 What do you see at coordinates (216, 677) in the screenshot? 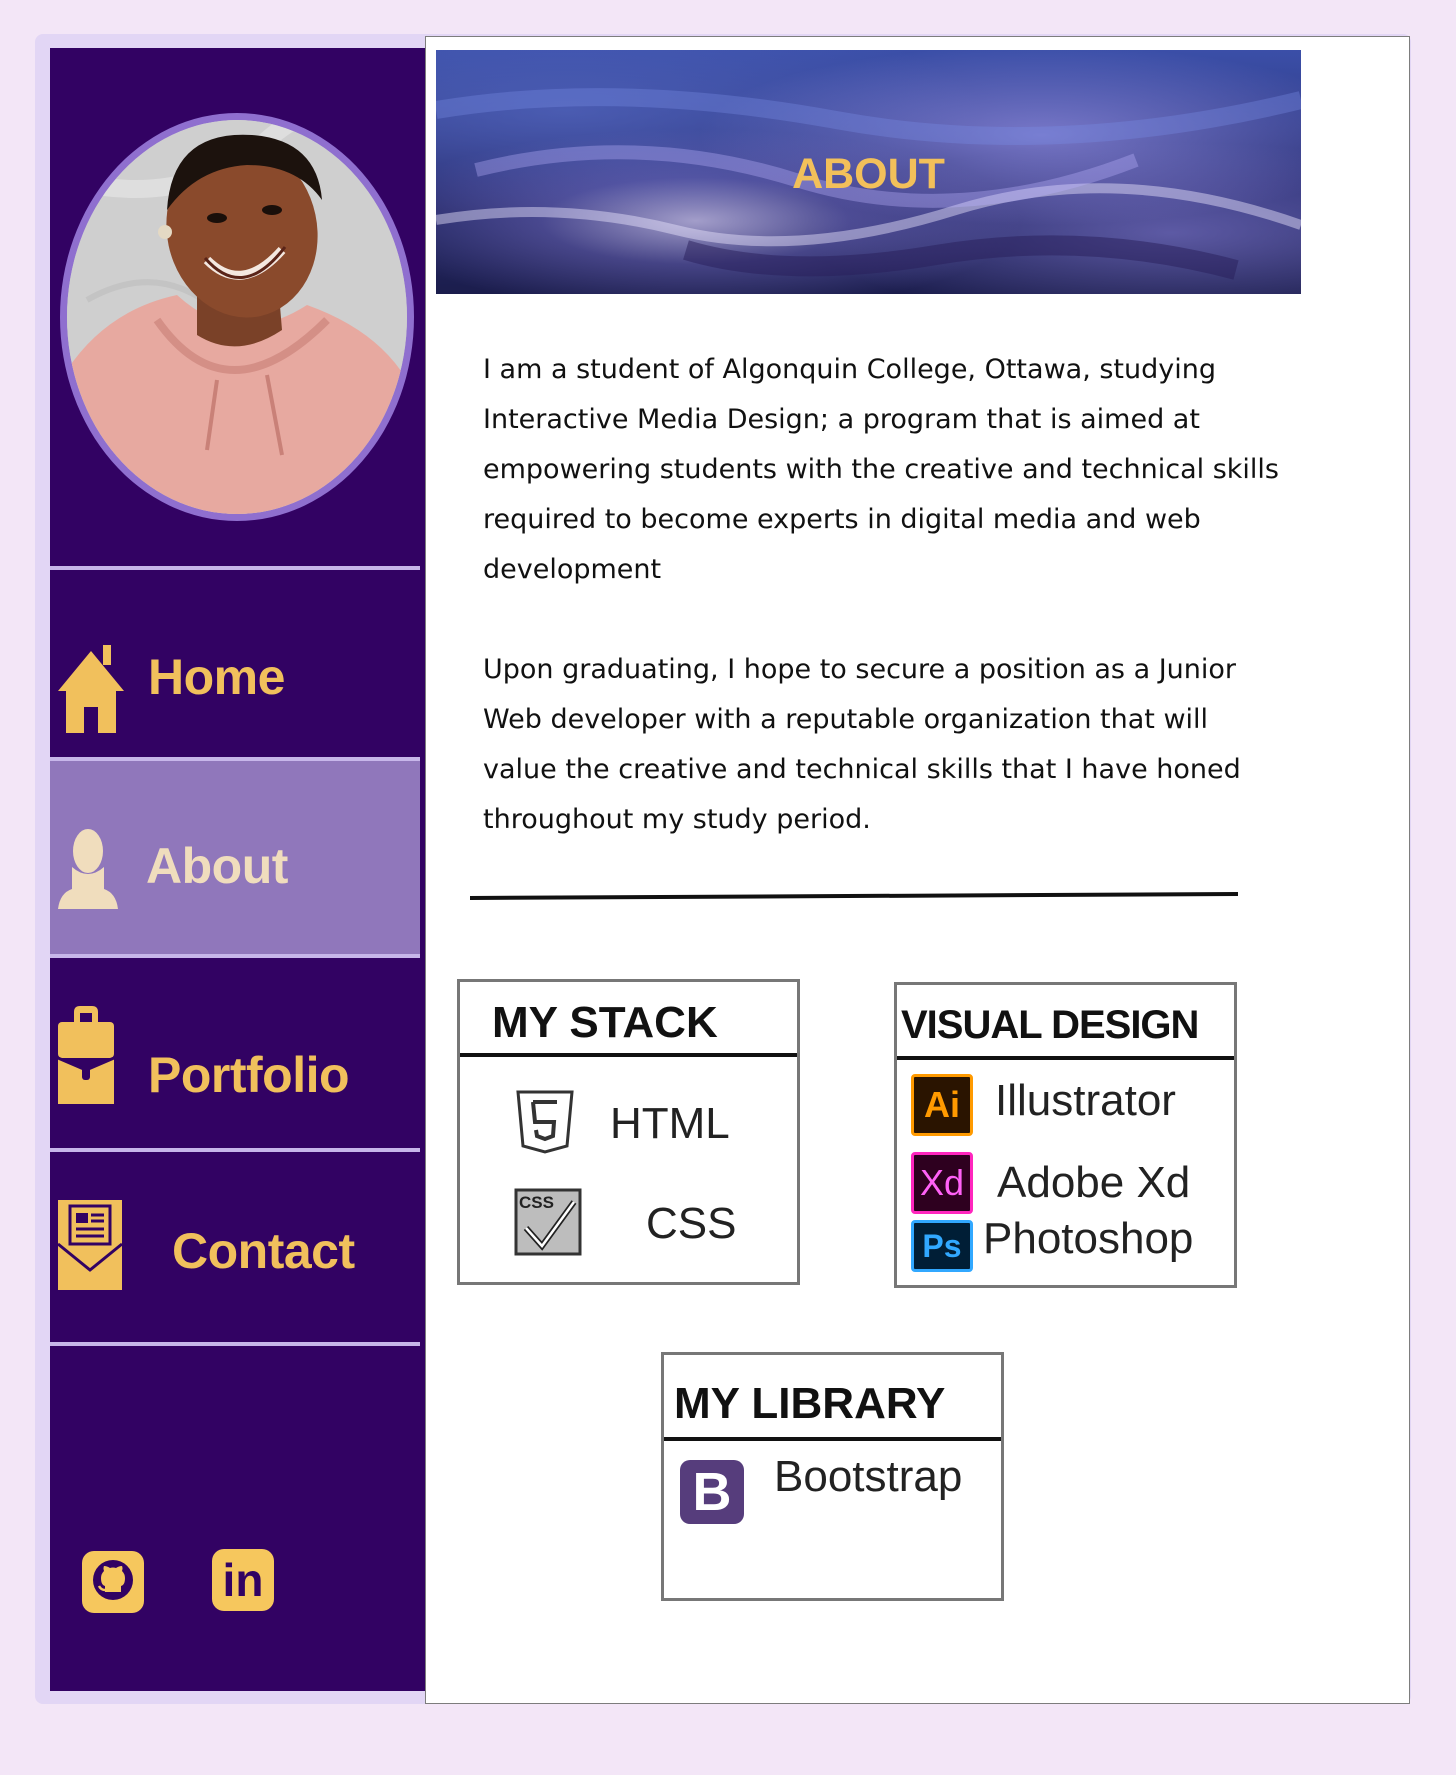
I see `nav-label-home: Home` at bounding box center [216, 677].